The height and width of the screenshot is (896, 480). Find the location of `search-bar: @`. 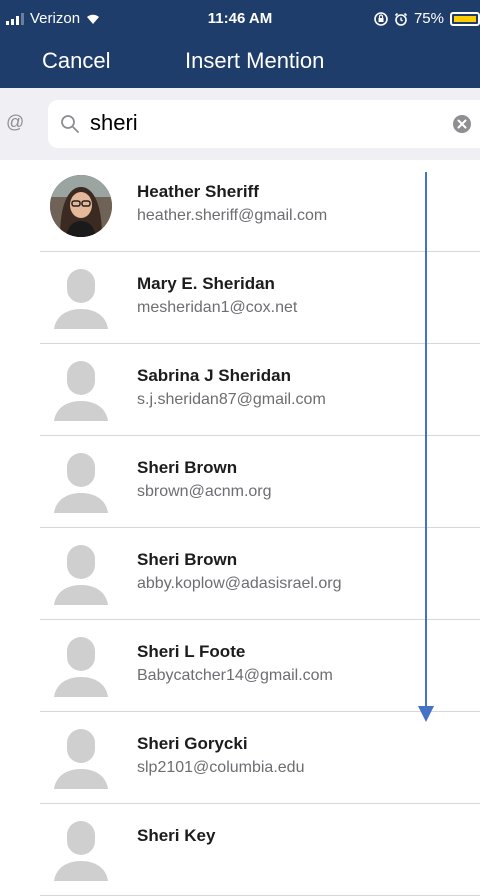

search-bar: @ is located at coordinates (240, 124).